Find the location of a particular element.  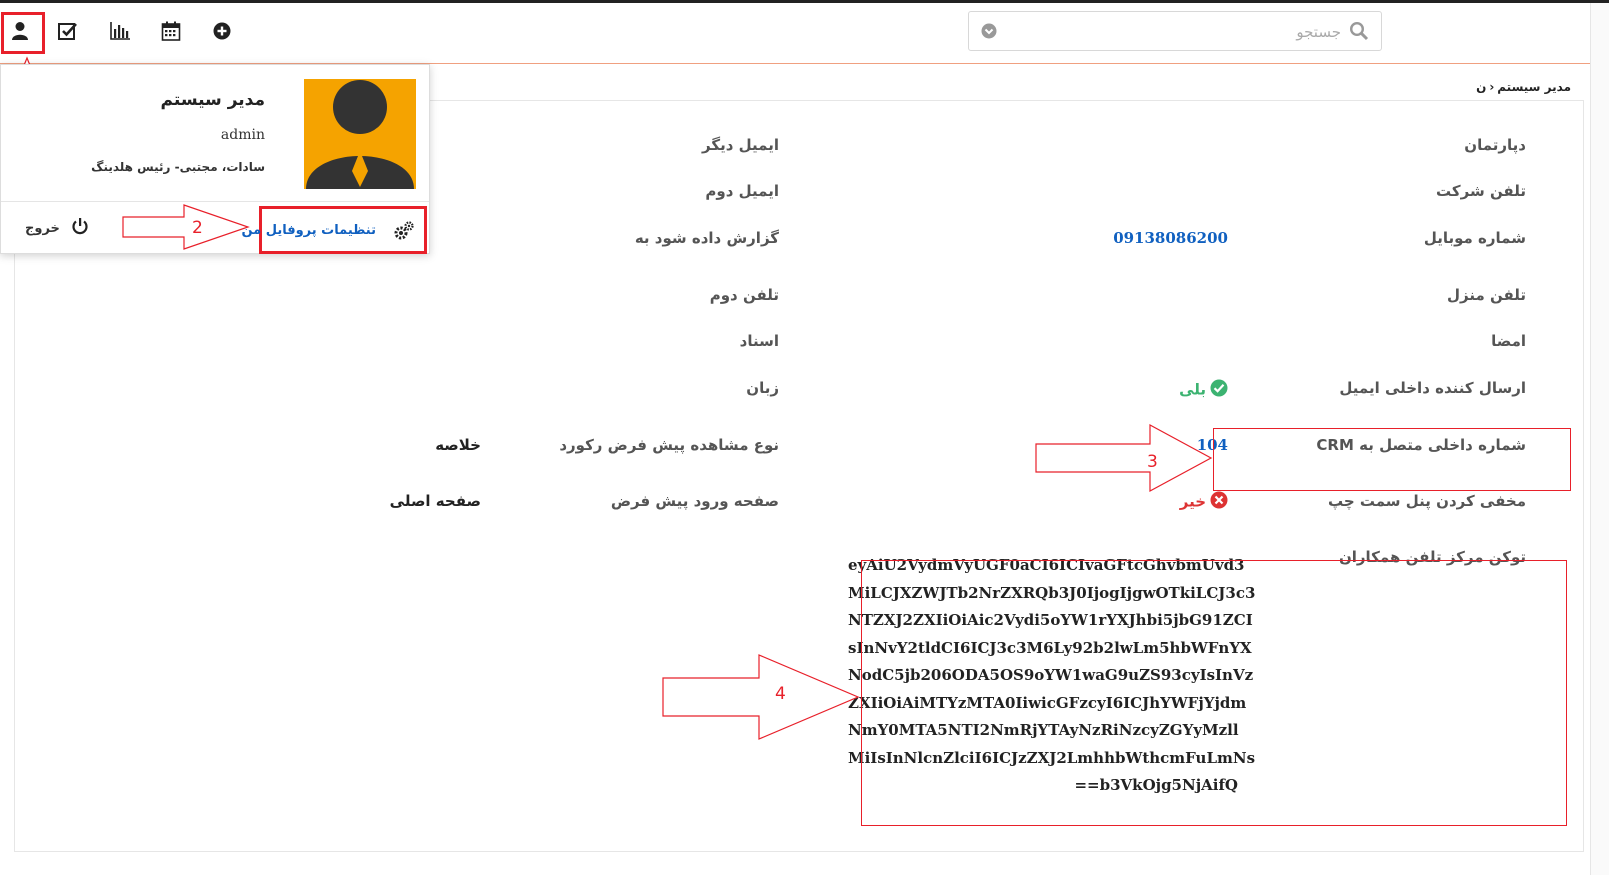

reports-button is located at coordinates (120, 31).